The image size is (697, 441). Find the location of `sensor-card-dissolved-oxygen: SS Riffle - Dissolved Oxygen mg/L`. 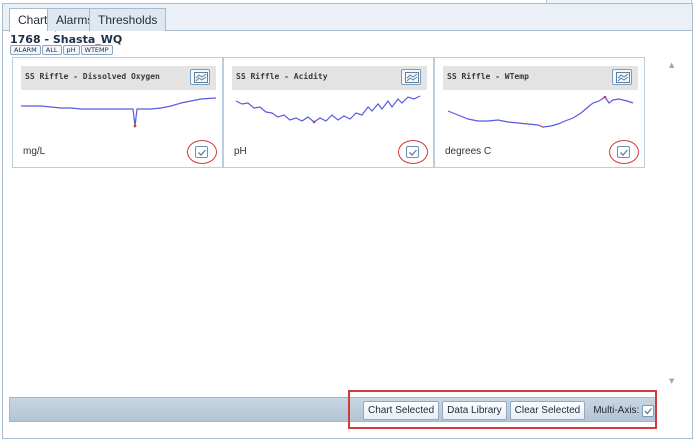

sensor-card-dissolved-oxygen: SS Riffle - Dissolved Oxygen mg/L is located at coordinates (117, 112).